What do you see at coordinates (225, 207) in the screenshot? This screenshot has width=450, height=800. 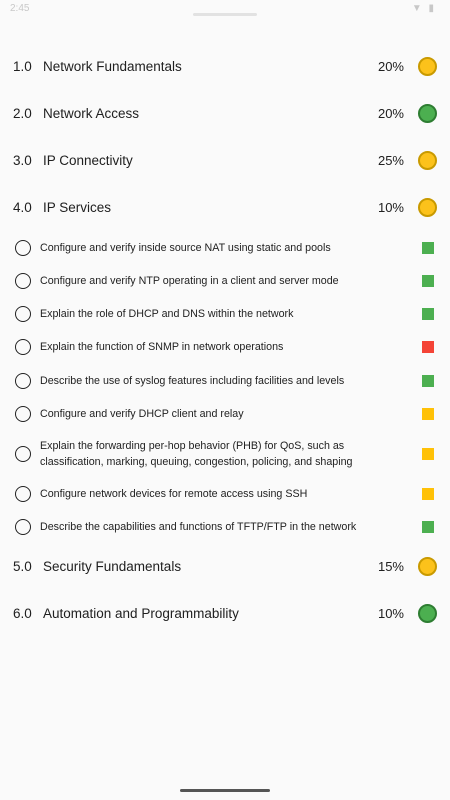 I see `section-row-4: 4.0 IP Services 10%` at bounding box center [225, 207].